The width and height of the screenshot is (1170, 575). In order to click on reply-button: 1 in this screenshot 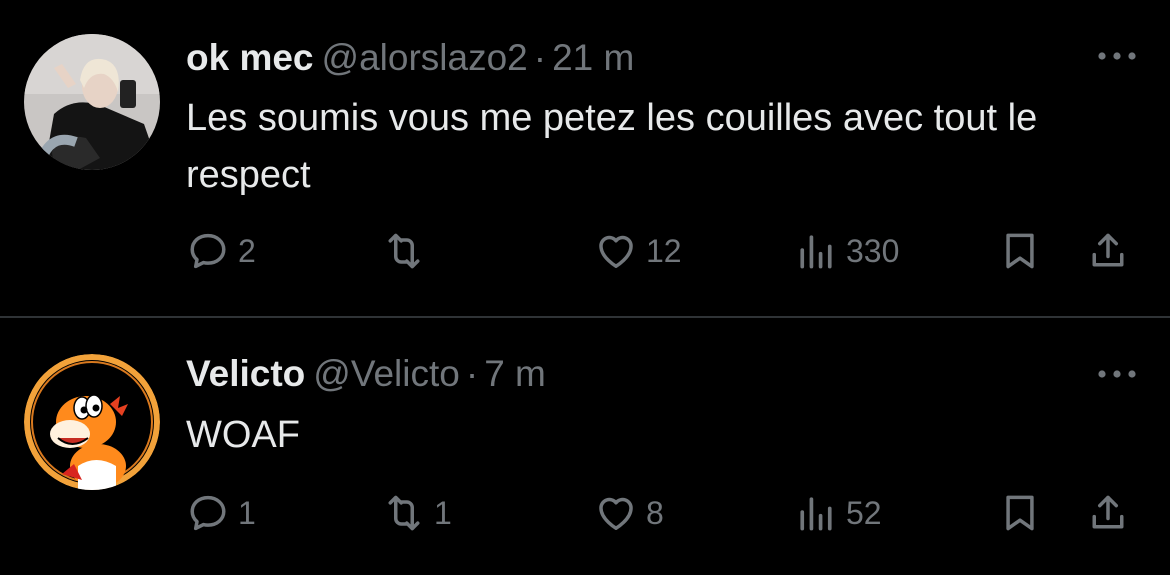, I will do `click(221, 513)`.